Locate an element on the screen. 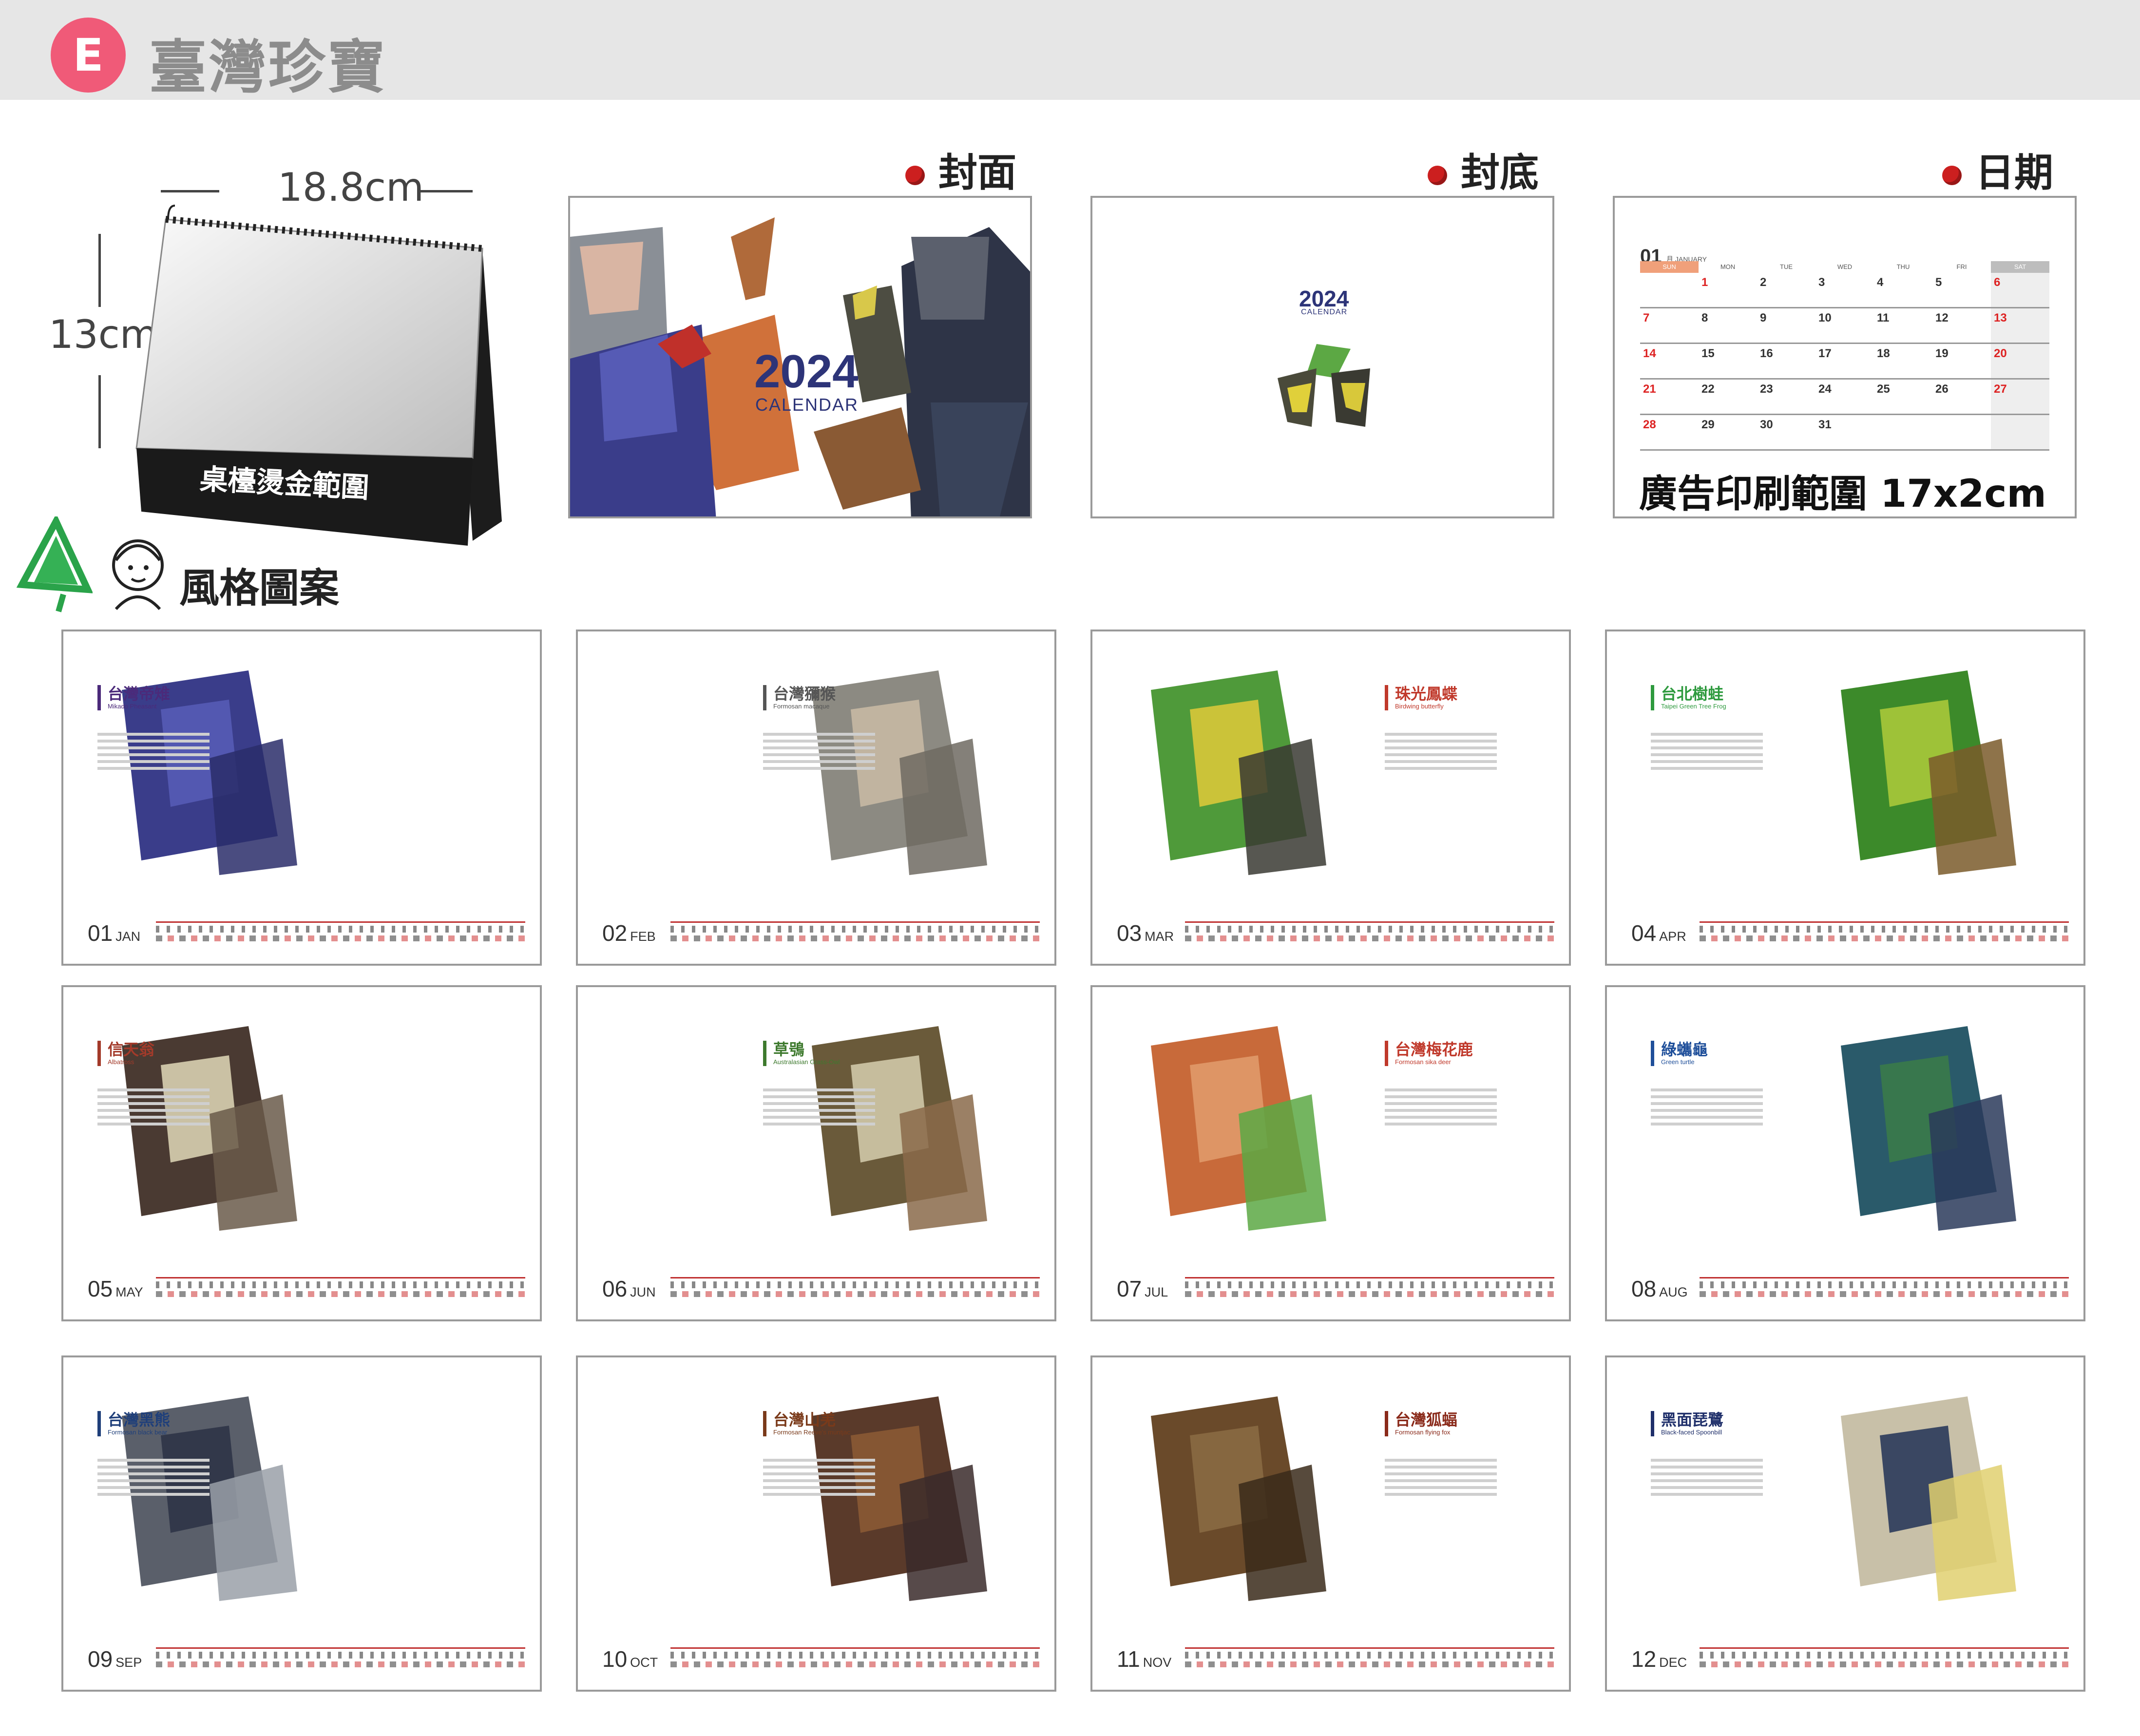 This screenshot has width=2140, height=1736. species-name-cn: 黑面琵鷺 is located at coordinates (1693, 1420).